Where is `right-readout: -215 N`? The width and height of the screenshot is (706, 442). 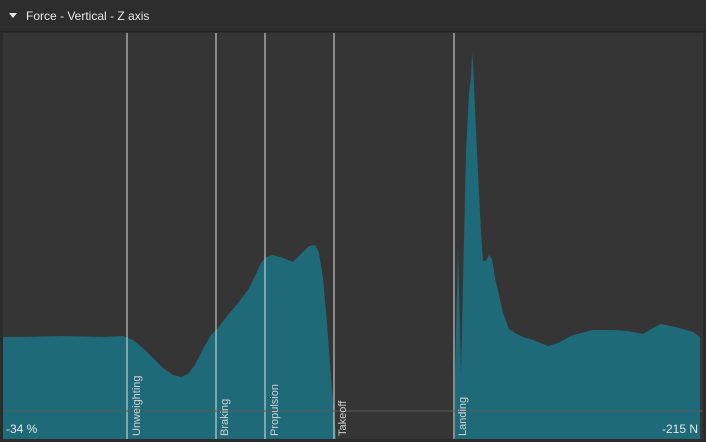
right-readout: -215 N is located at coordinates (679, 429).